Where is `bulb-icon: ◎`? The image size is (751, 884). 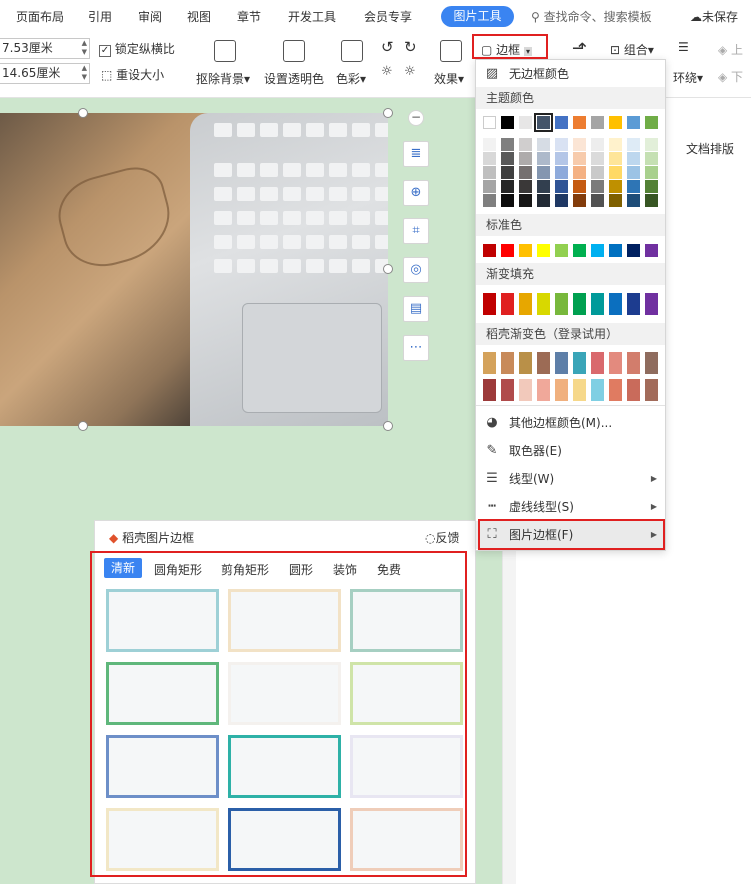 bulb-icon: ◎ is located at coordinates (416, 270).